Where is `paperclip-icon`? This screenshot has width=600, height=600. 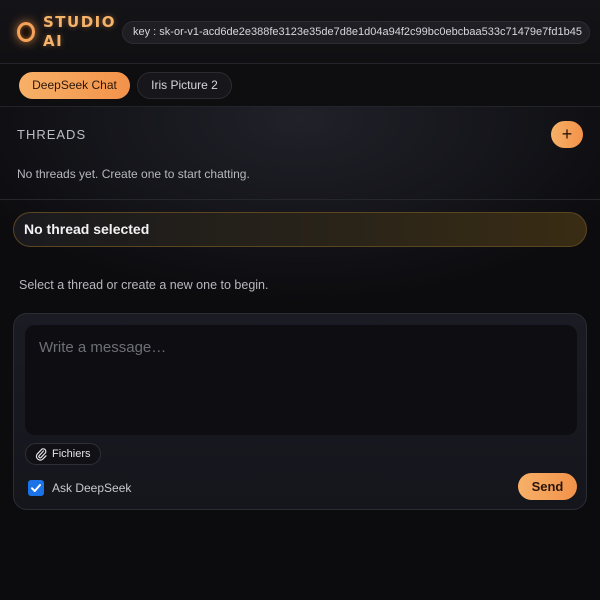 paperclip-icon is located at coordinates (41, 454).